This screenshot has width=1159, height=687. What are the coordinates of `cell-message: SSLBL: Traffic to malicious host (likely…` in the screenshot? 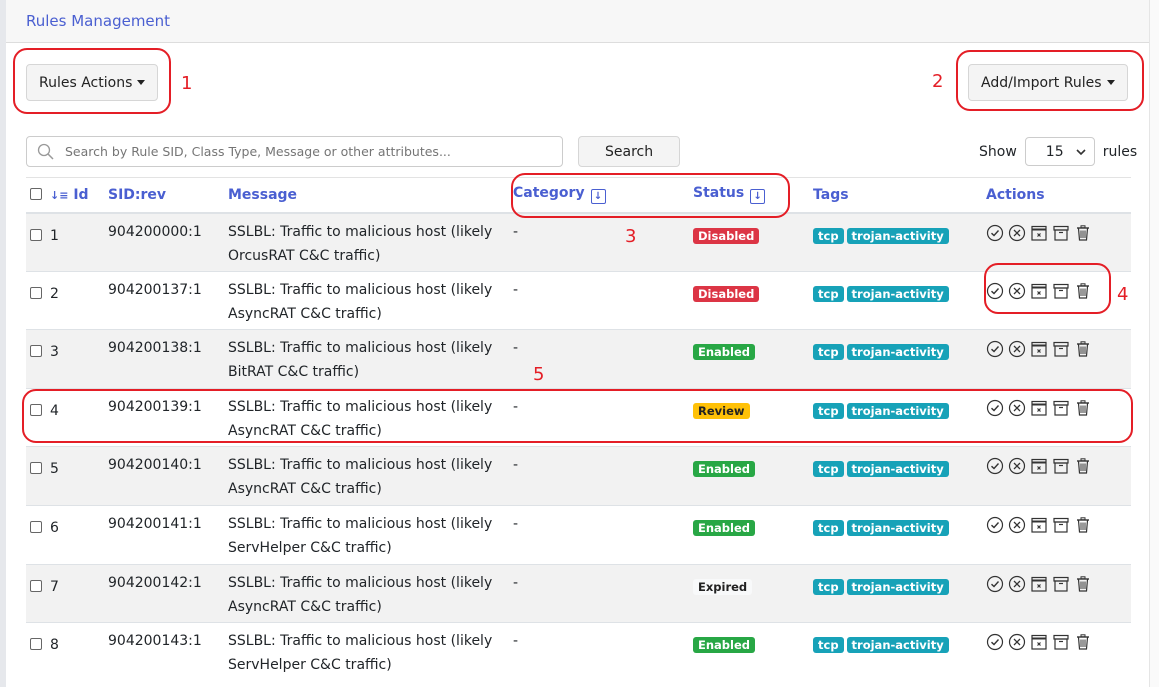 It's located at (370, 534).